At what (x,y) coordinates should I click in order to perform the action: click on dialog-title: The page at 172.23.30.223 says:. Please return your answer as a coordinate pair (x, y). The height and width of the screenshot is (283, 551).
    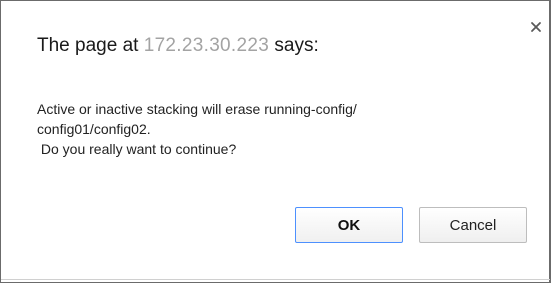
    Looking at the image, I should click on (178, 46).